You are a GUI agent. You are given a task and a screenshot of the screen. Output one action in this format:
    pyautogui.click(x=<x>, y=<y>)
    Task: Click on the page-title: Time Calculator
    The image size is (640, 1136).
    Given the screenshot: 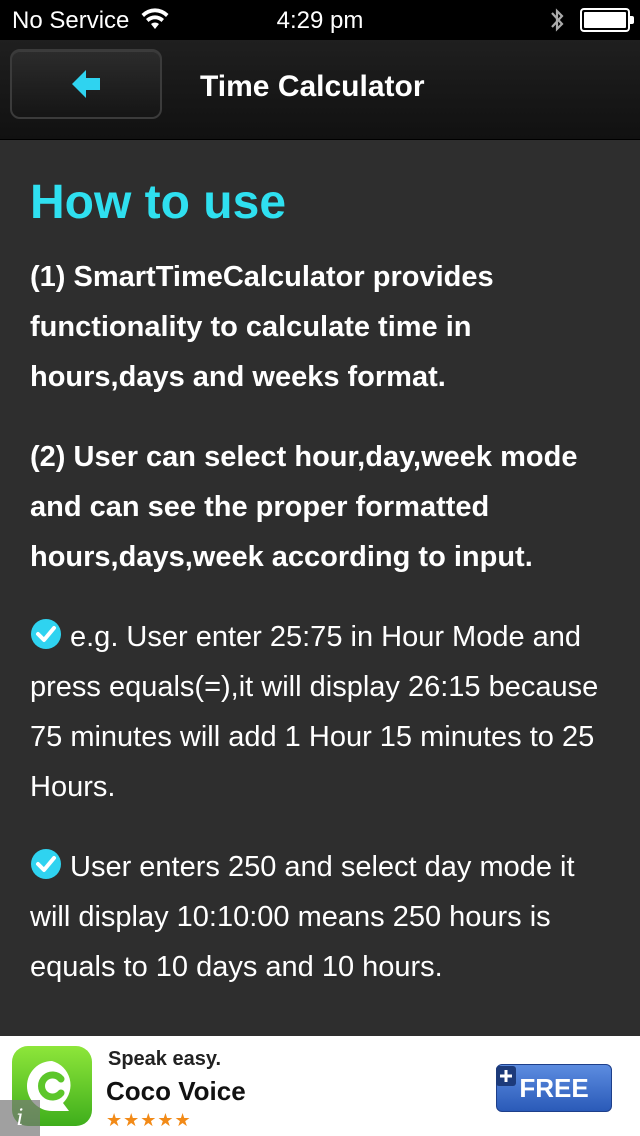 What is the action you would take?
    pyautogui.click(x=312, y=86)
    